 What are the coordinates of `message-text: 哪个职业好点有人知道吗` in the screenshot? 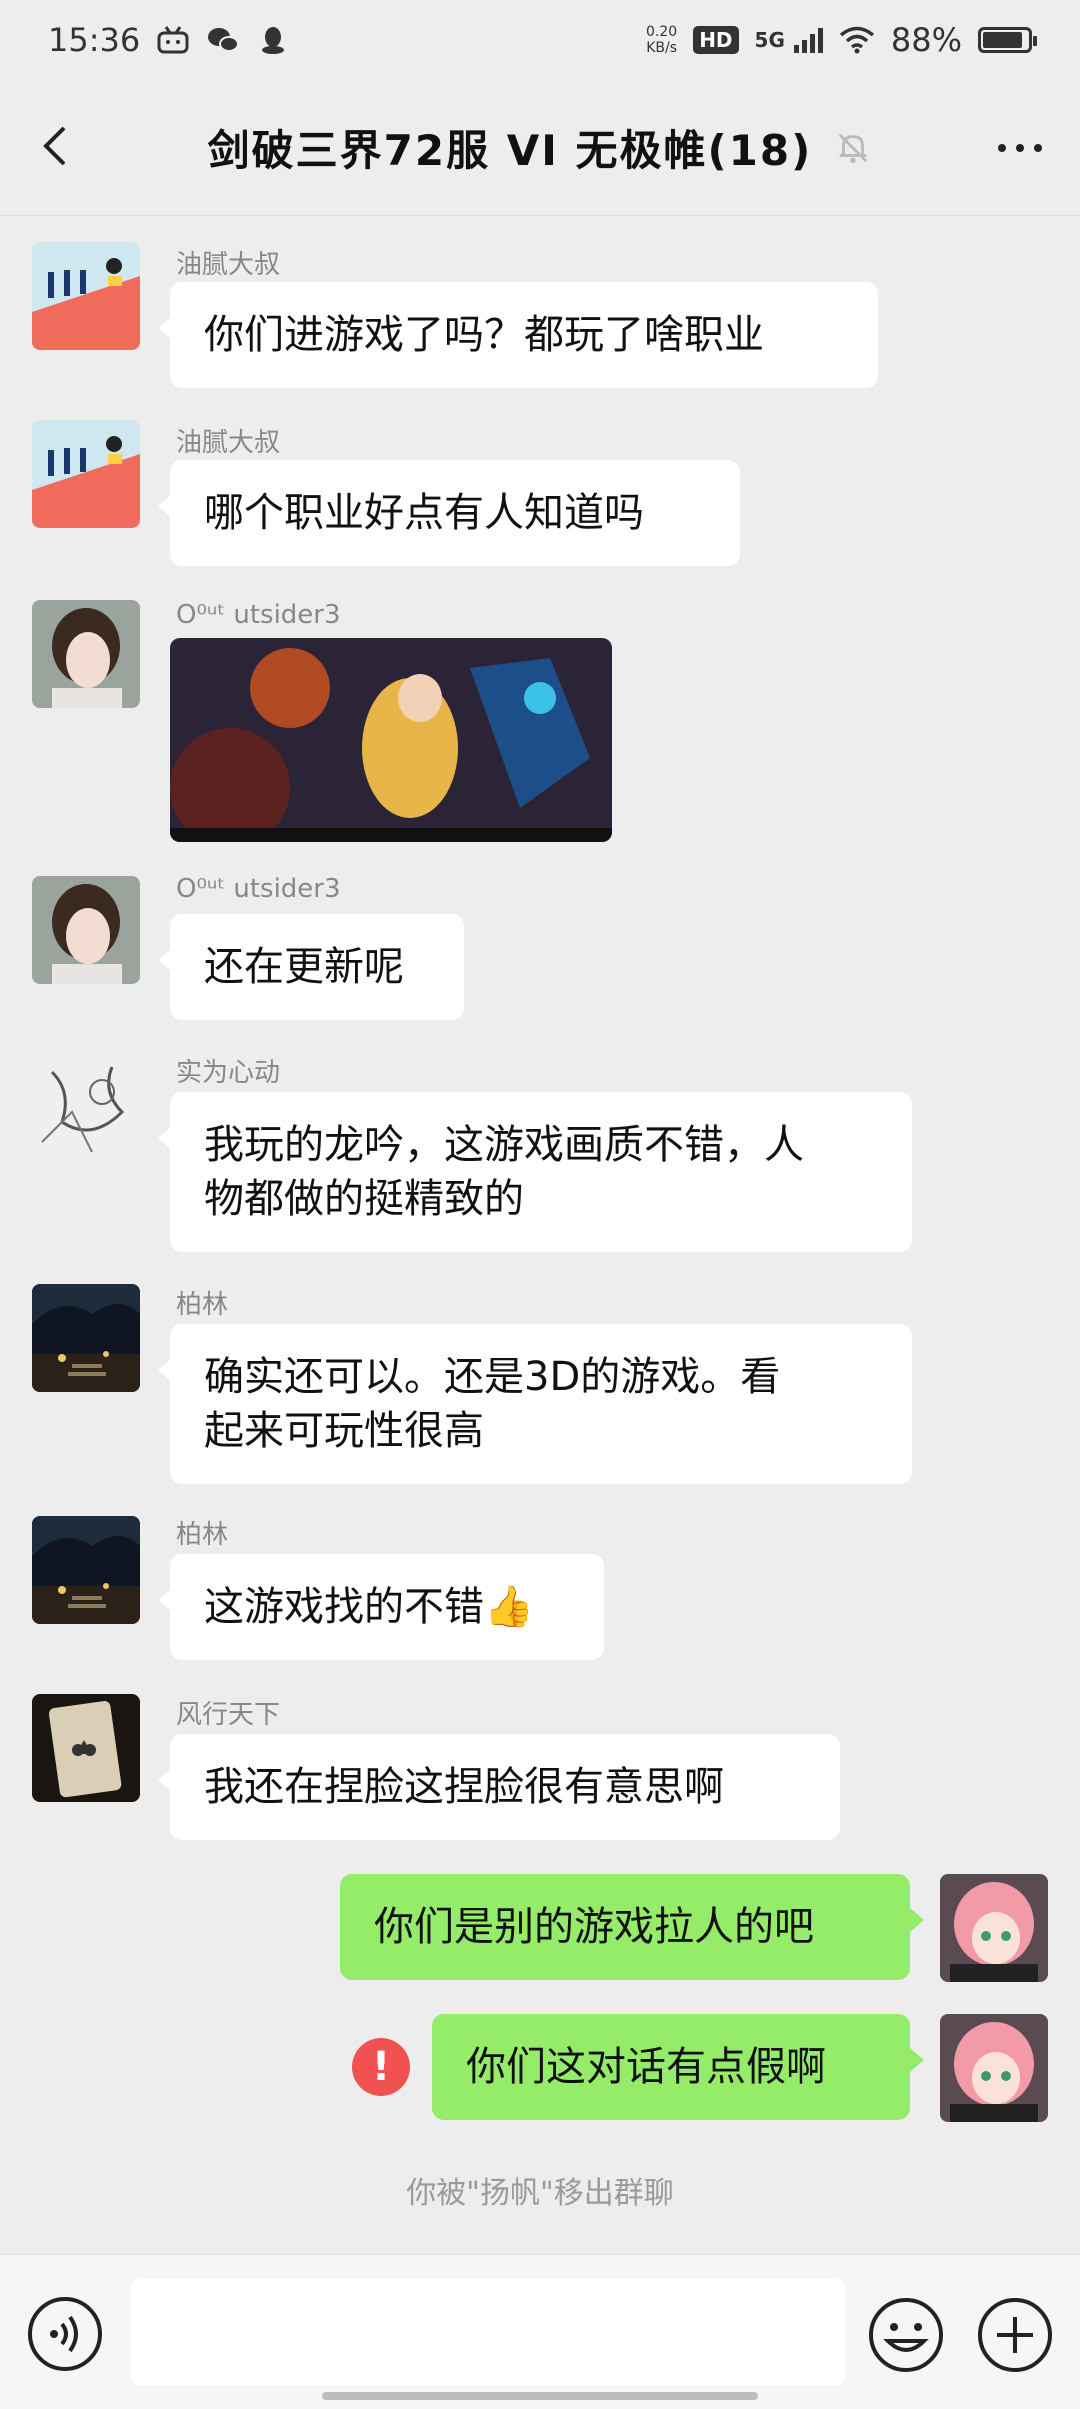 It's located at (424, 513).